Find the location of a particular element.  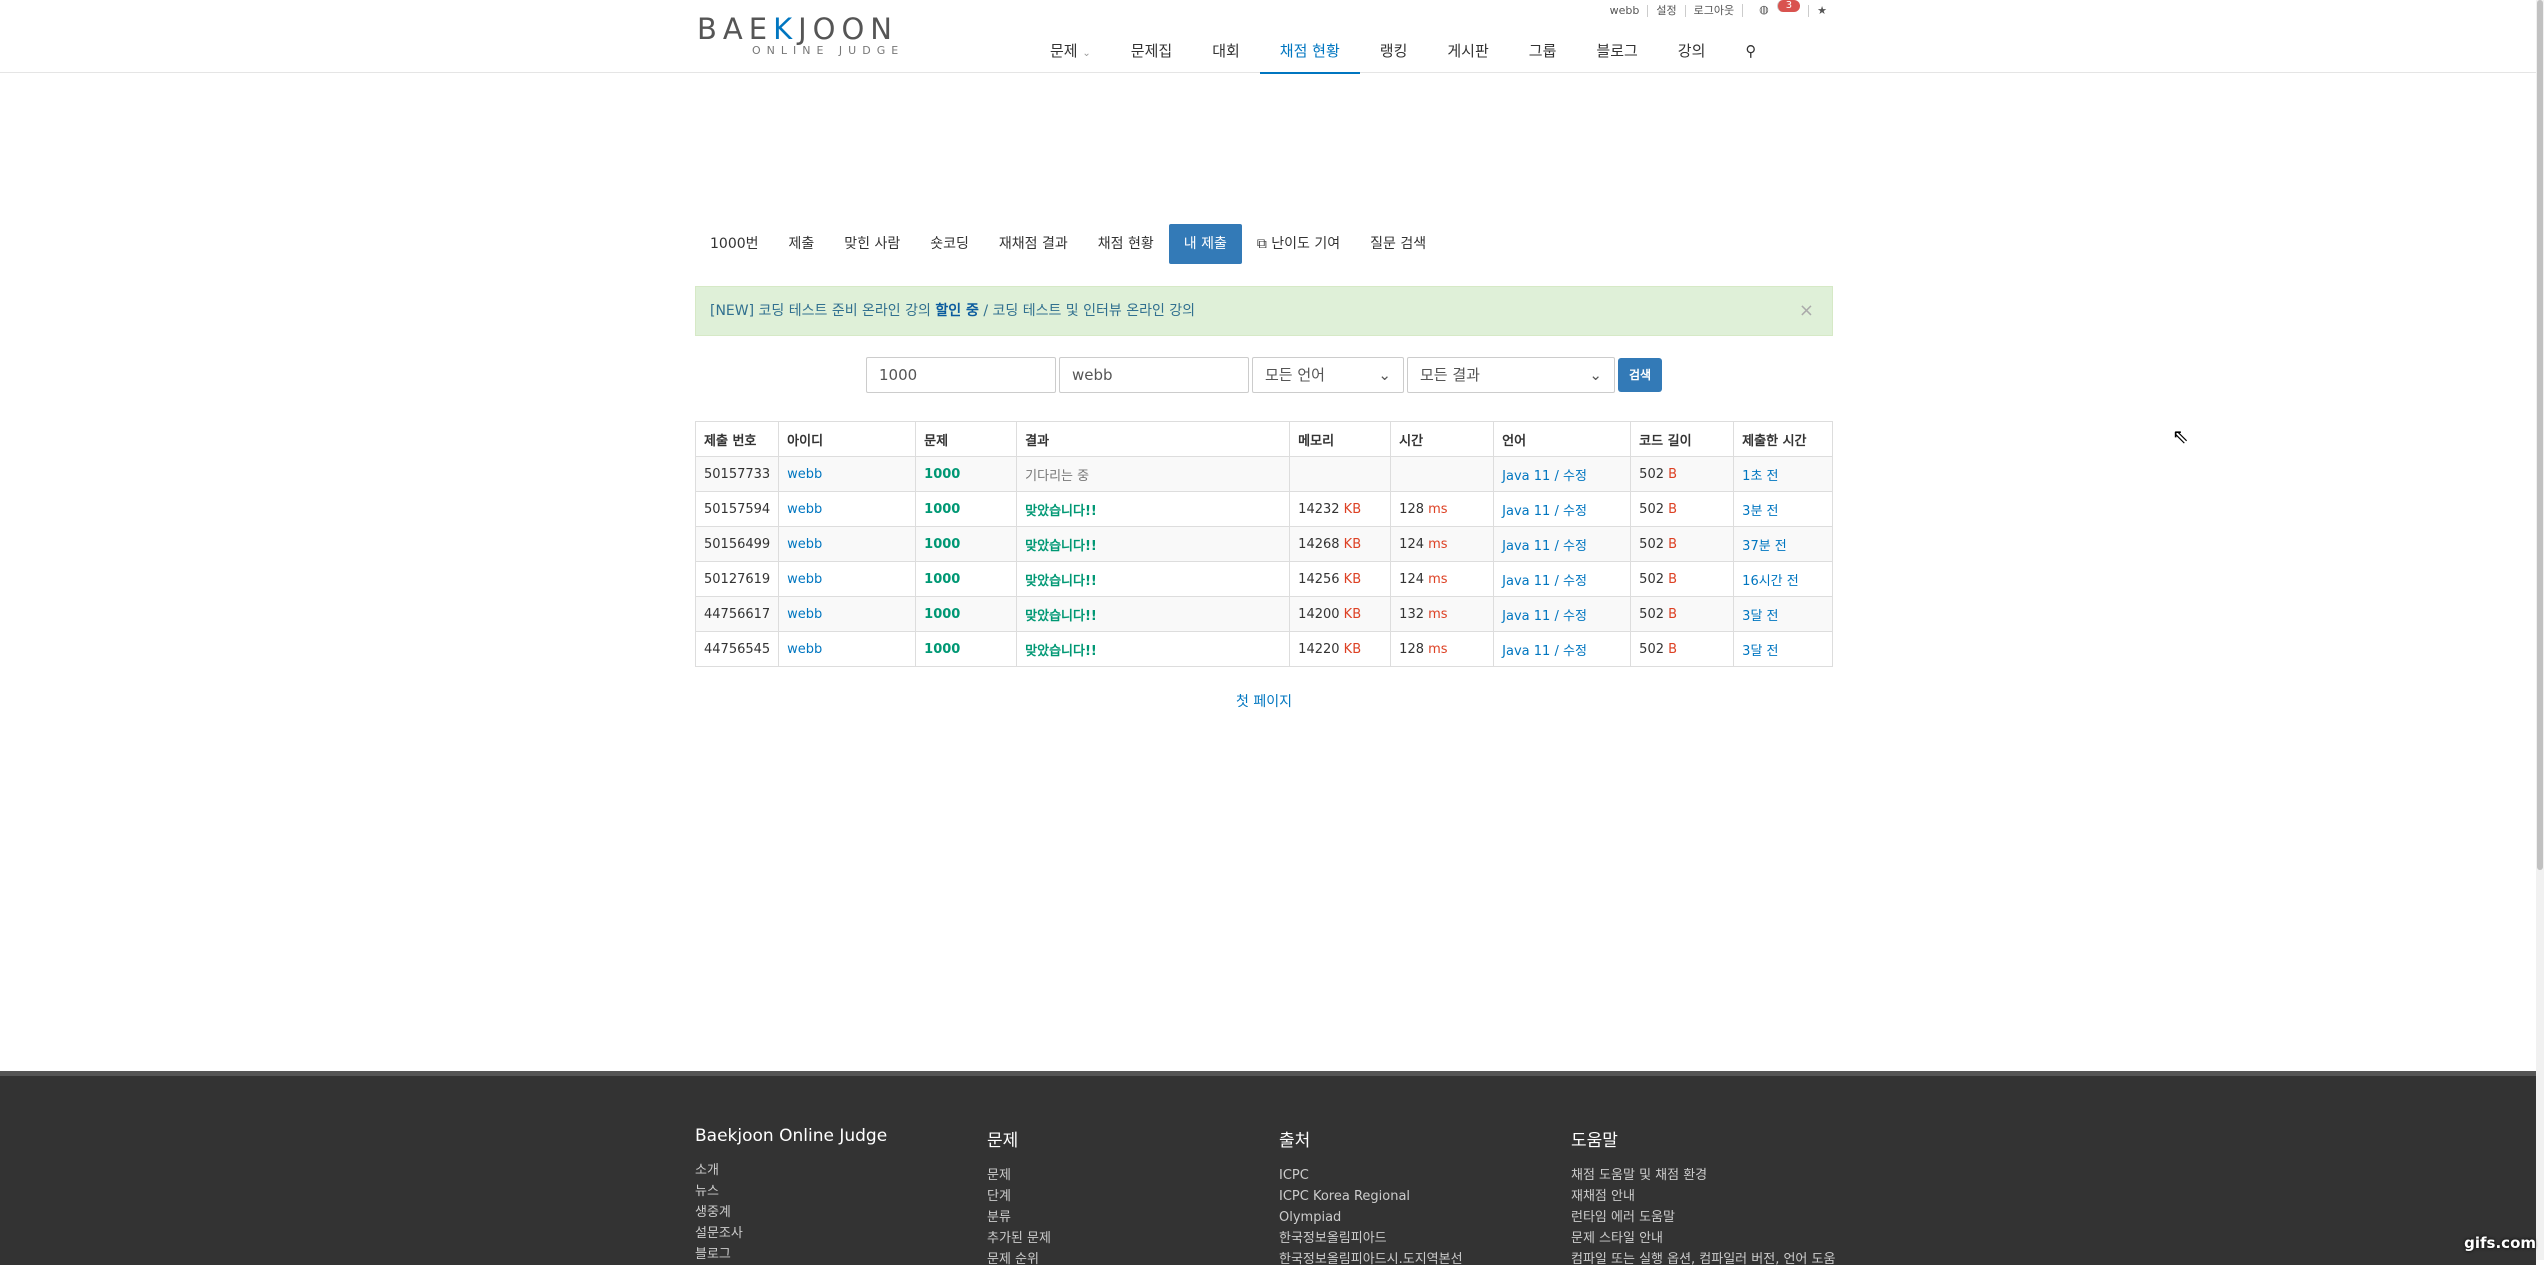

tab-shortcoding: 숏코딩 is located at coordinates (949, 244).